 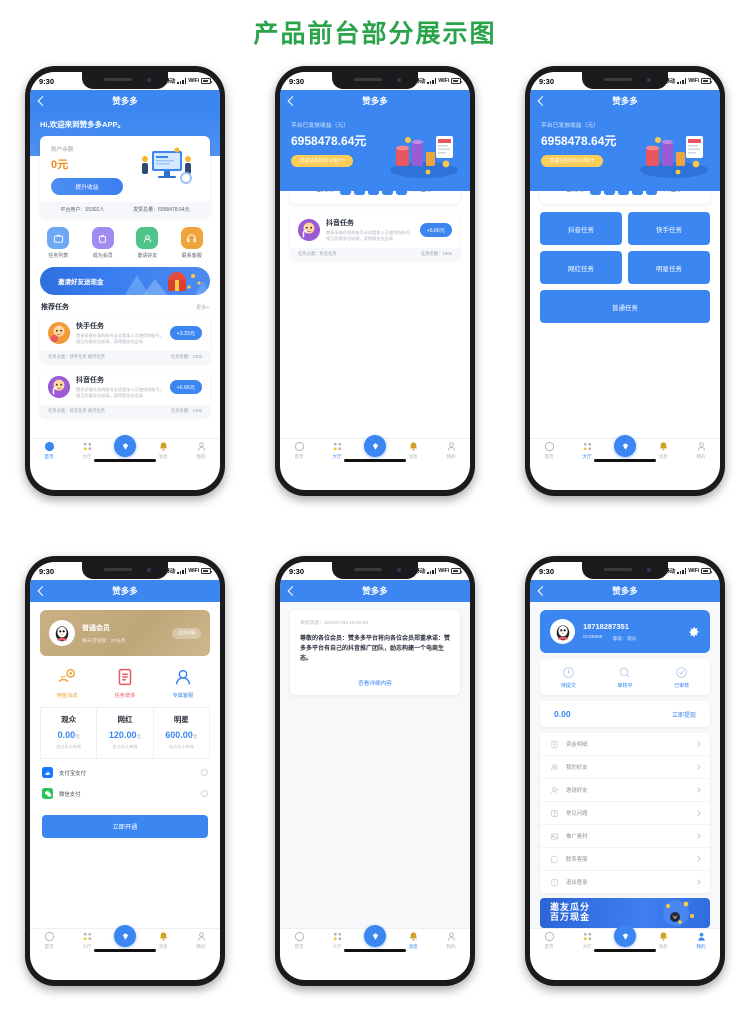 I want to click on payment-option-alipay: 支付宝支付, so click(x=125, y=772).